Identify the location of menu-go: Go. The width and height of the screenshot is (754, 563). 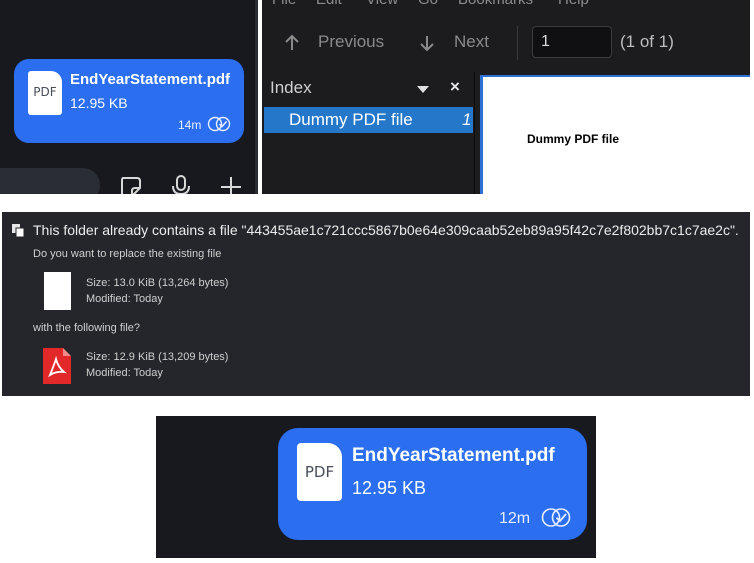
(428, 4).